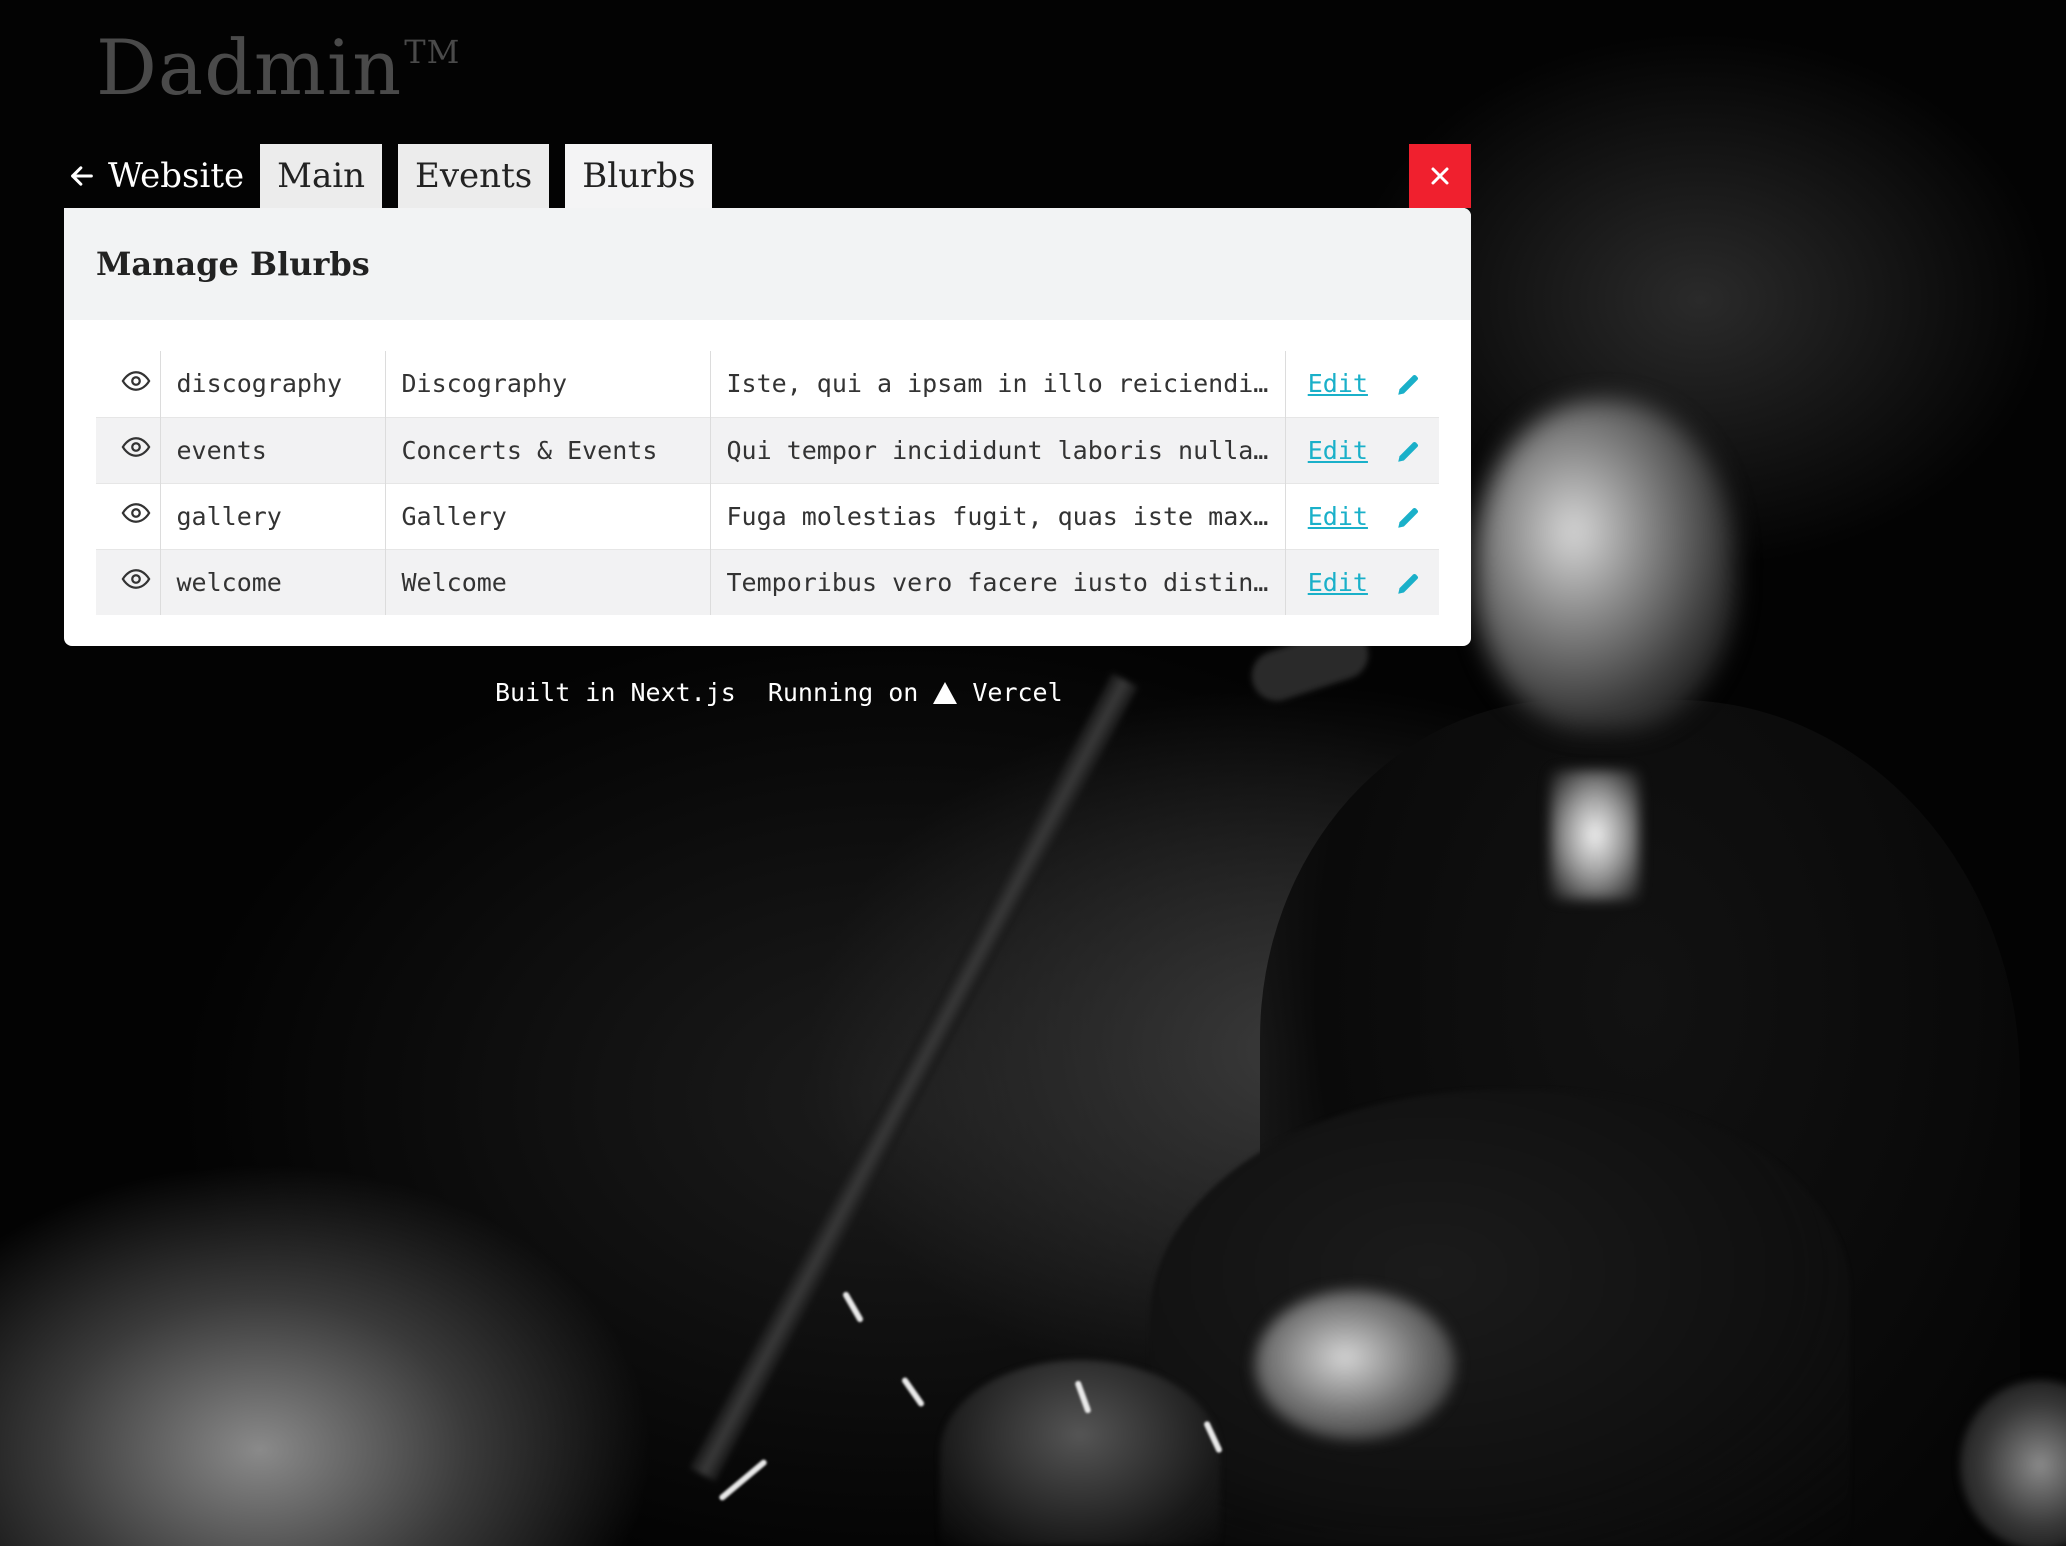  What do you see at coordinates (1500, 1318) in the screenshot?
I see `guitar-shape` at bounding box center [1500, 1318].